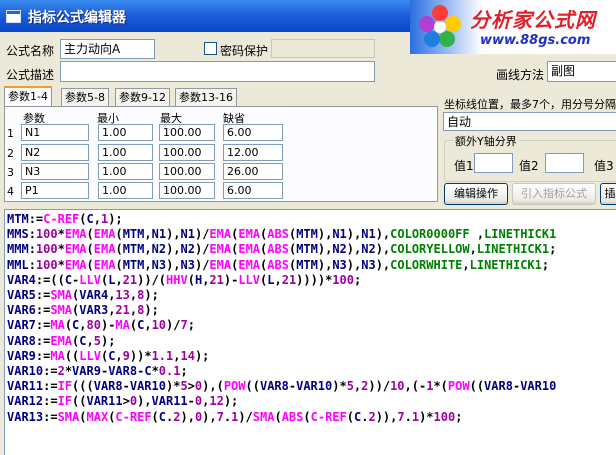 This screenshot has width=616, height=455. I want to click on draw-method-select: 副图, so click(581, 71).